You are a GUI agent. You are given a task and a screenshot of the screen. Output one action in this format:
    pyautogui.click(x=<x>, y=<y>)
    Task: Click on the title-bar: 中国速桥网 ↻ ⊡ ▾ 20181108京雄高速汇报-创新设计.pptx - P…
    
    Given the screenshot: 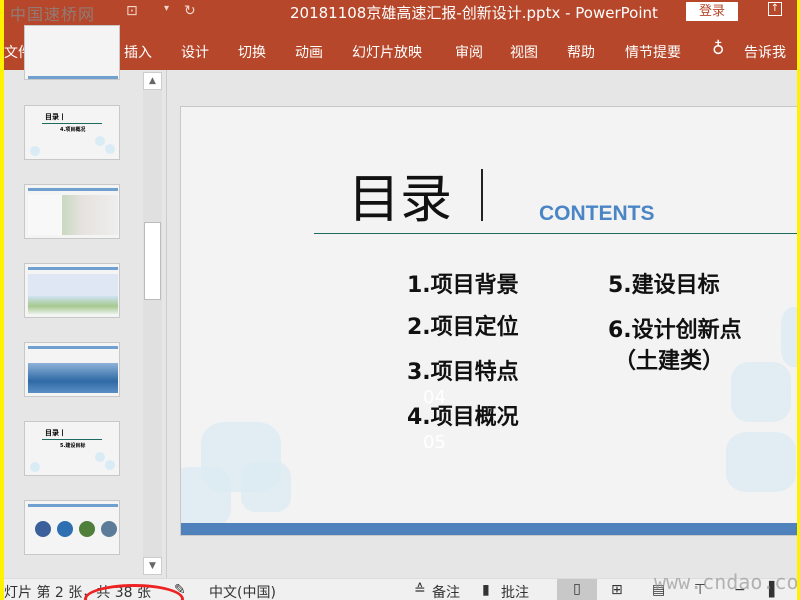 What is the action you would take?
    pyautogui.click(x=400, y=13)
    